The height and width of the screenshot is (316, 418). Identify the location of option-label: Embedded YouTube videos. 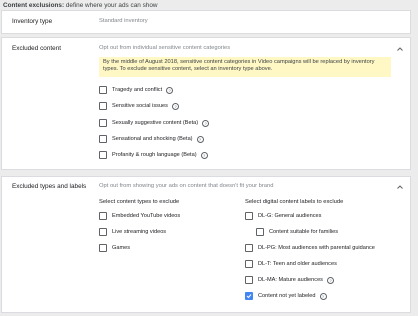
(146, 216).